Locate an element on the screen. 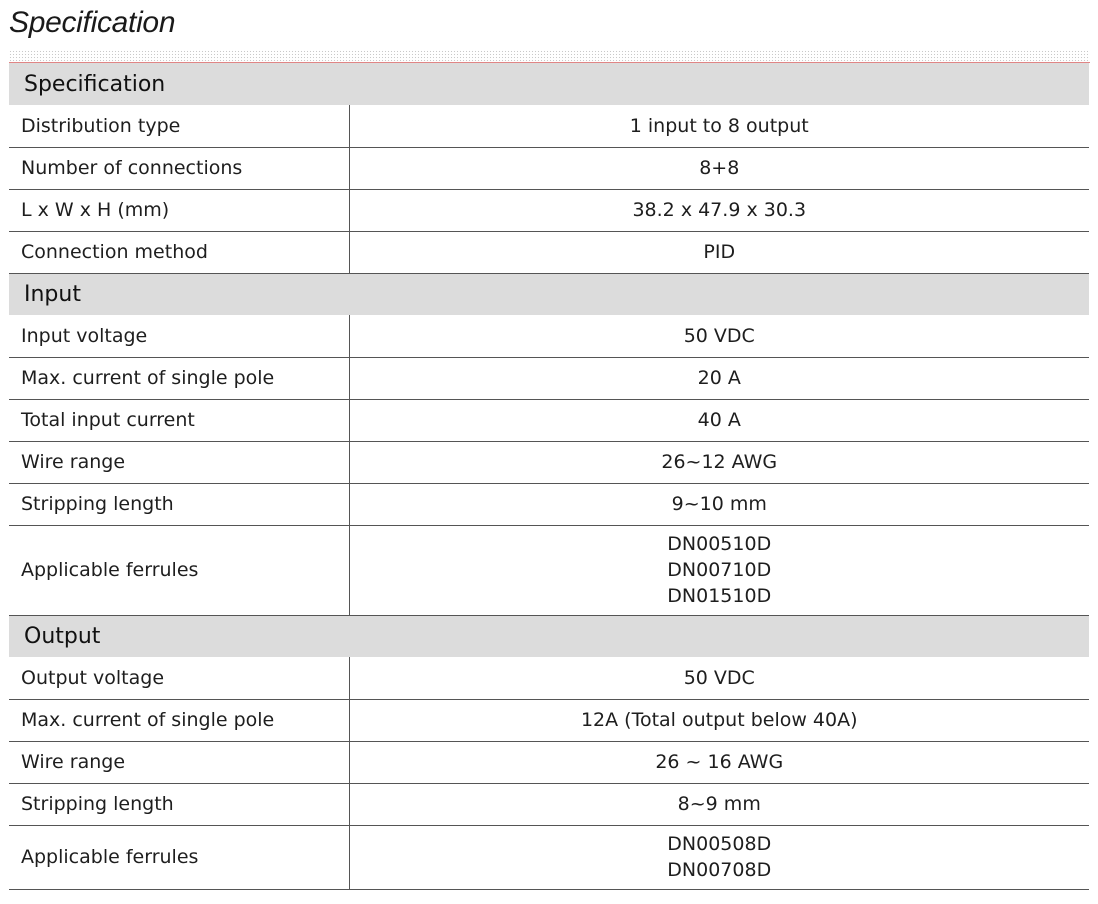 The height and width of the screenshot is (904, 1098). row-value: 9~10 mm is located at coordinates (719, 504).